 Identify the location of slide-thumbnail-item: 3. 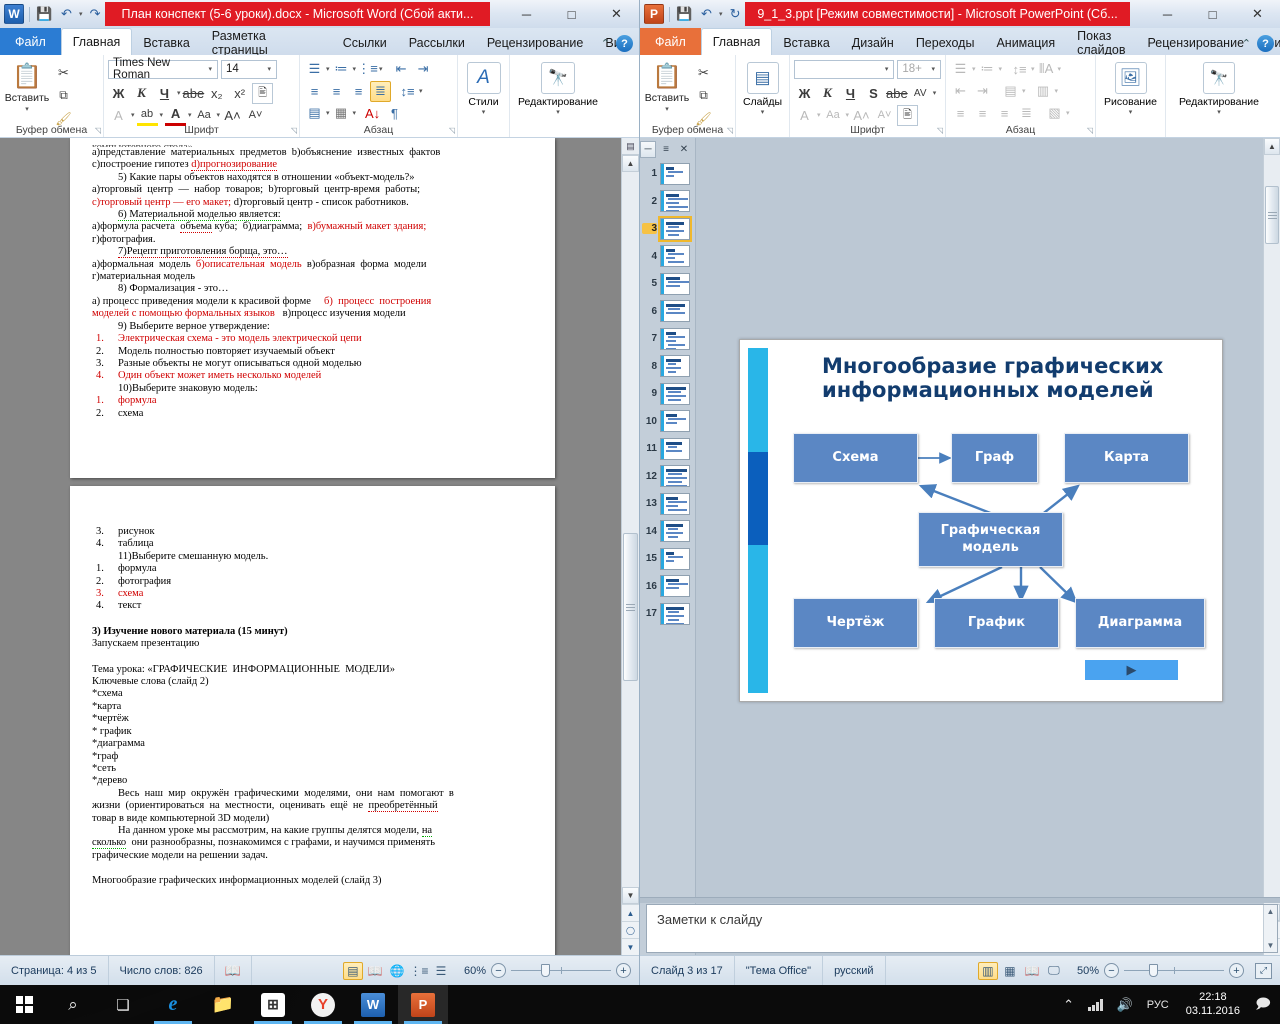
(667, 229).